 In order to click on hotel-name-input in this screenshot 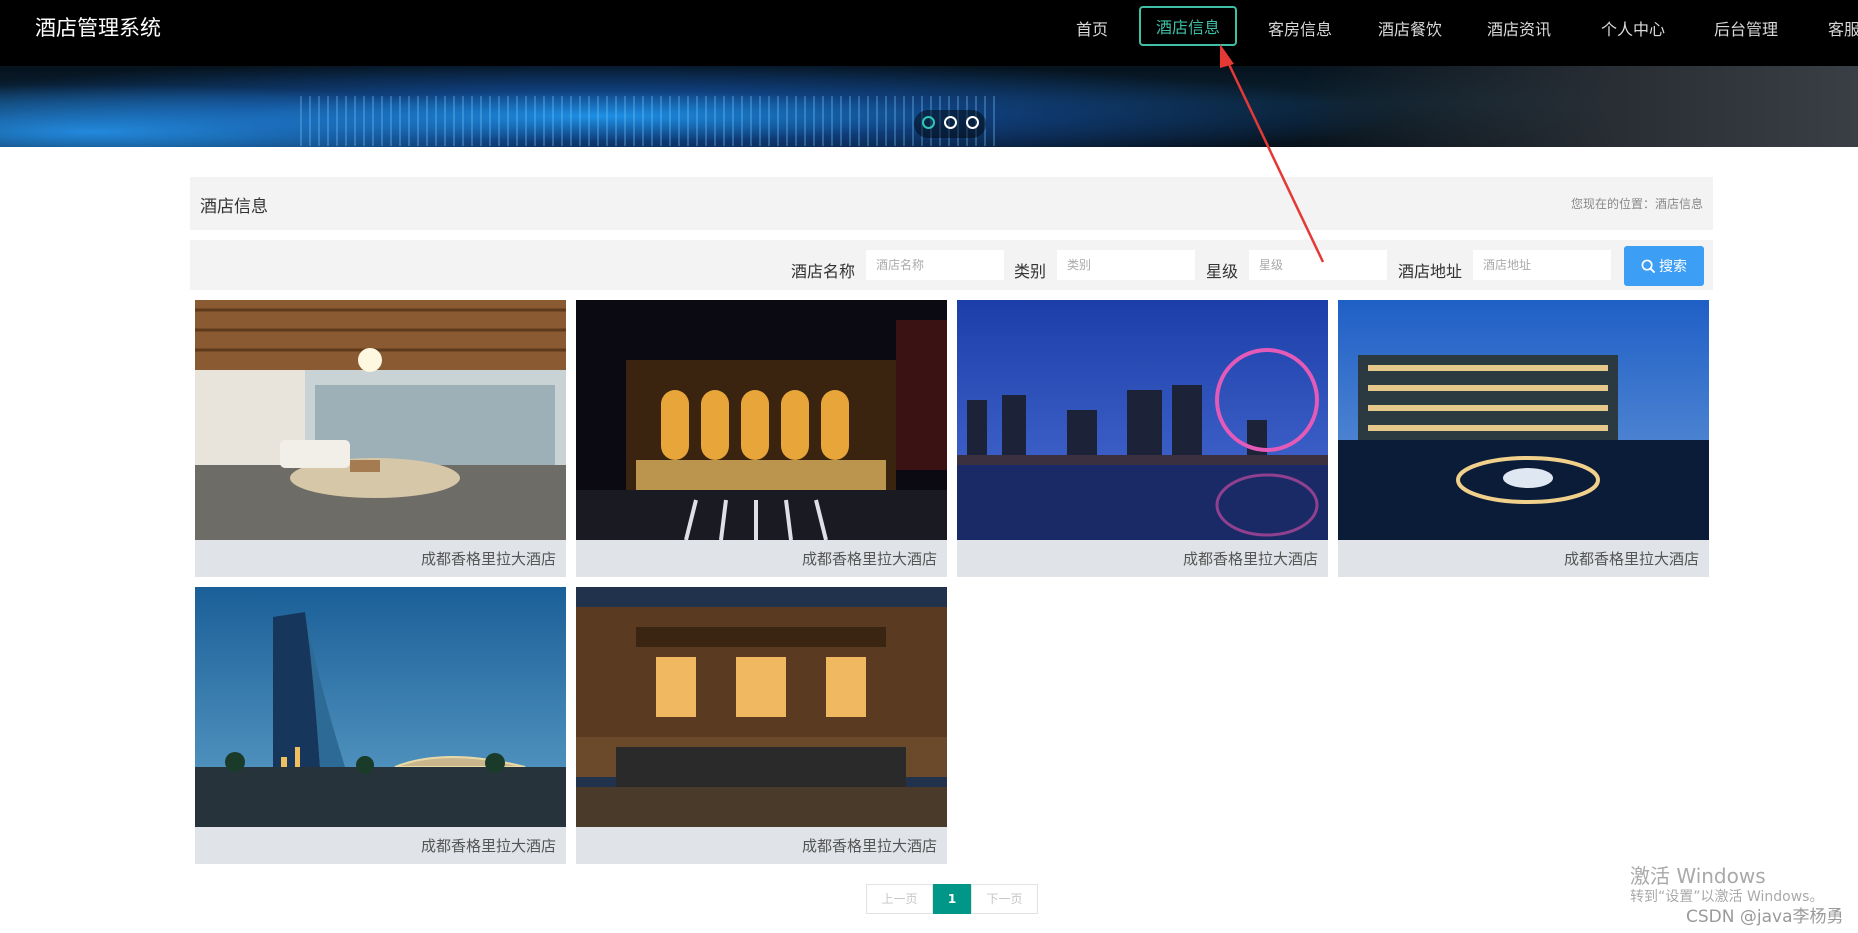, I will do `click(935, 265)`.